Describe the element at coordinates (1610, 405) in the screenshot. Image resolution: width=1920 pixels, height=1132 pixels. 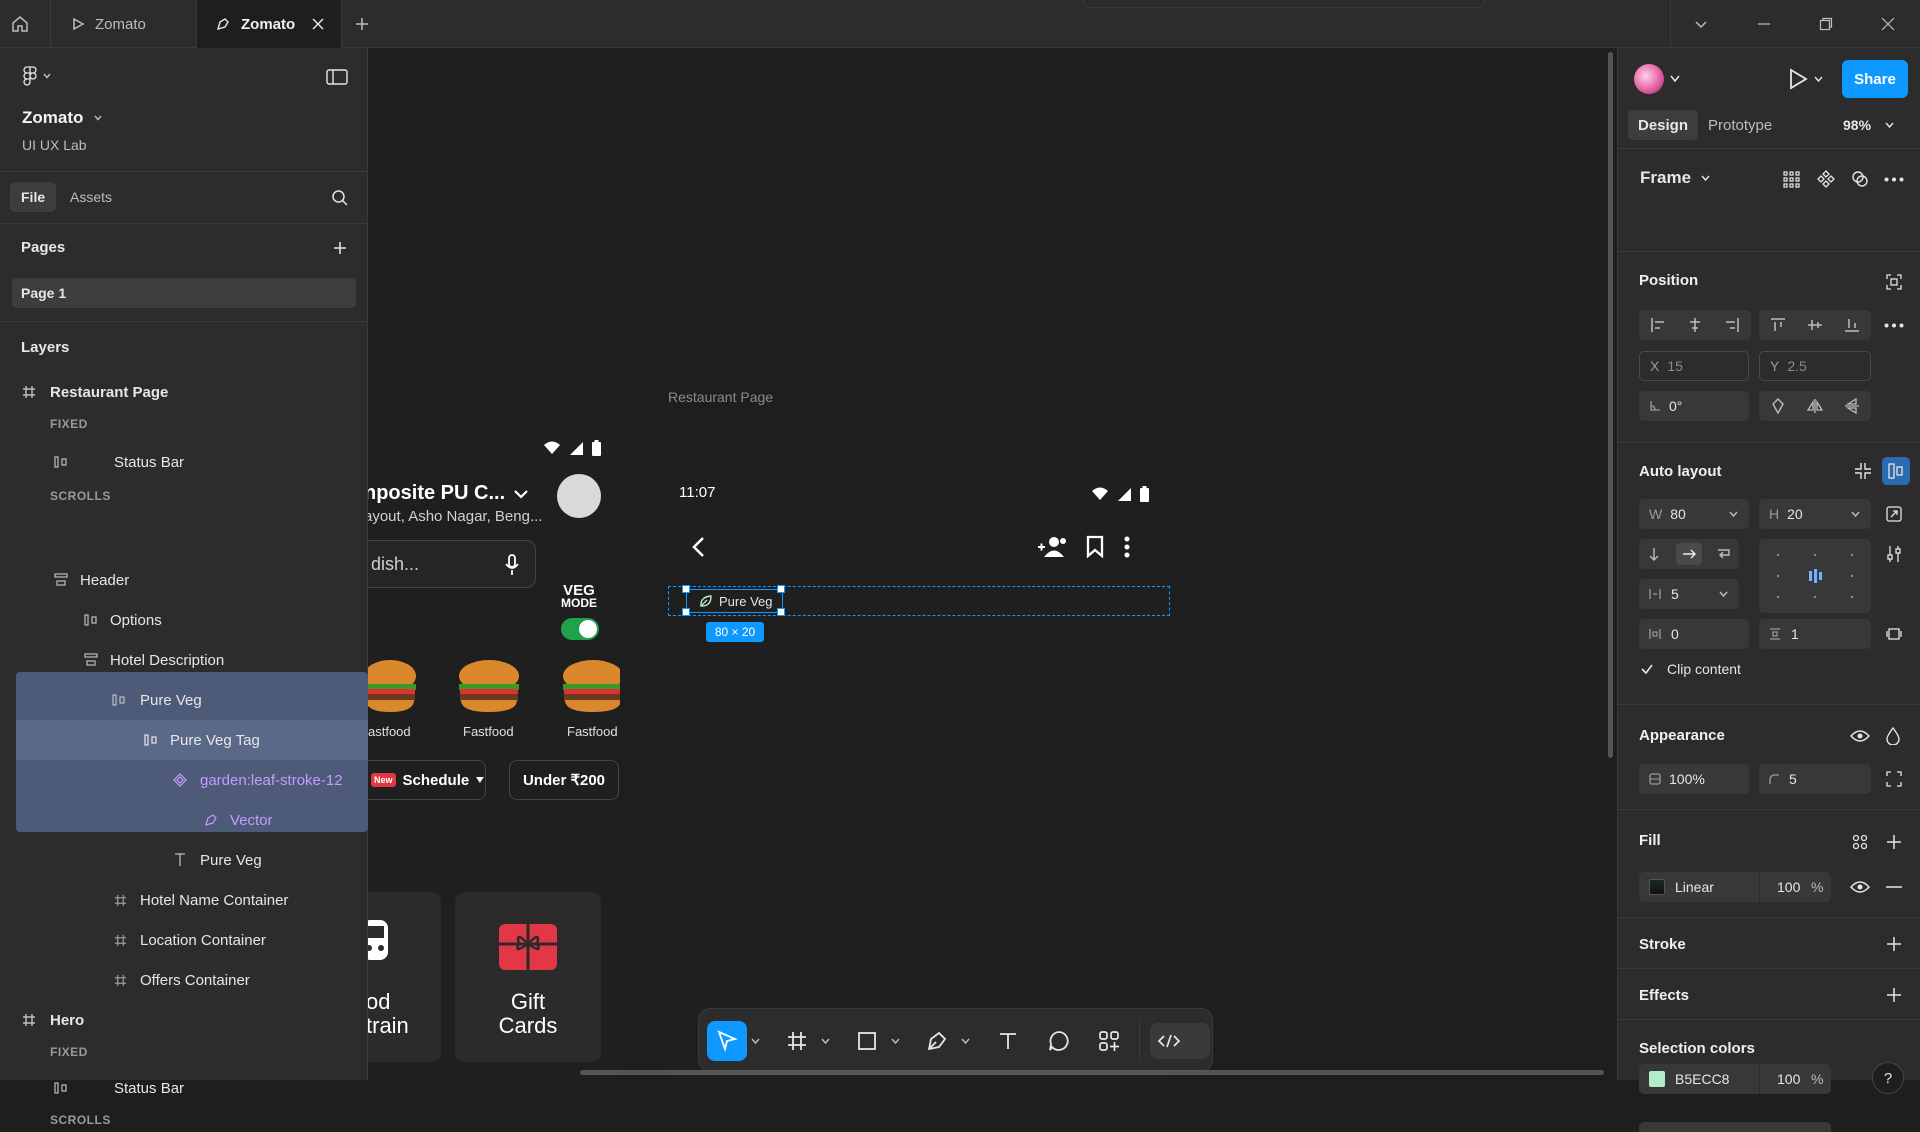
I see `vertical-scrollbar` at that location.